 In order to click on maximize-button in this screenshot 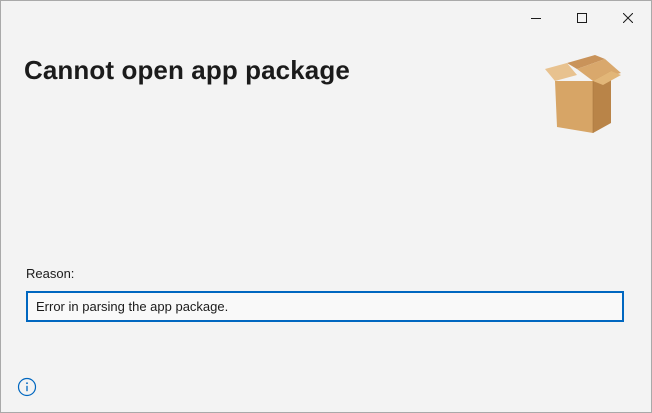, I will do `click(582, 18)`.